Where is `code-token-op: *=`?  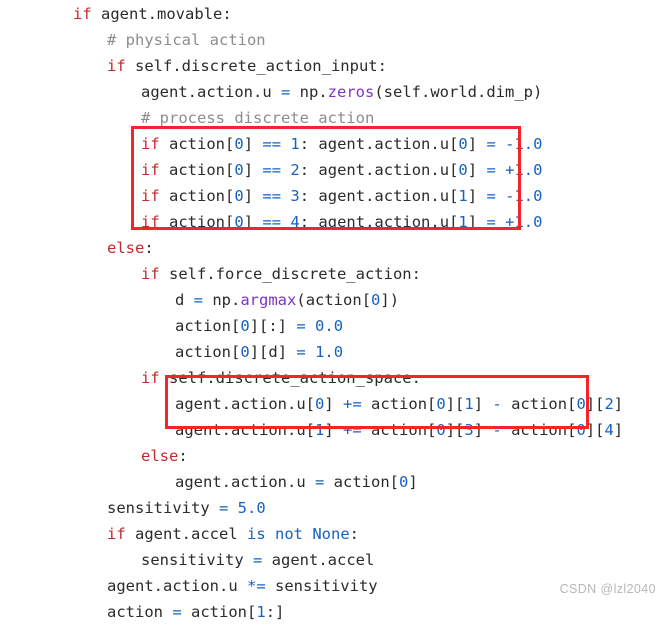 code-token-op: *= is located at coordinates (256, 586).